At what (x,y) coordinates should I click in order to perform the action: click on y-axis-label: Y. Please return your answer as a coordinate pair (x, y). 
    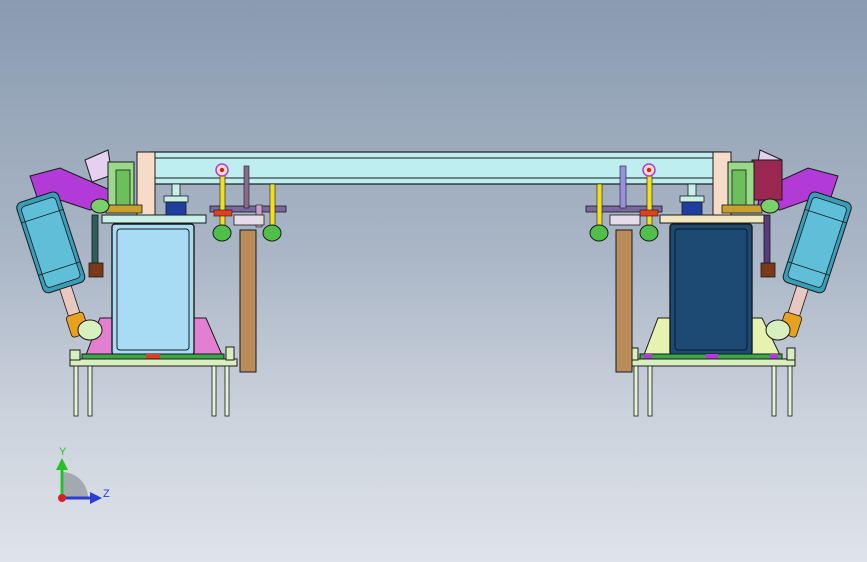
    Looking at the image, I should click on (63, 452).